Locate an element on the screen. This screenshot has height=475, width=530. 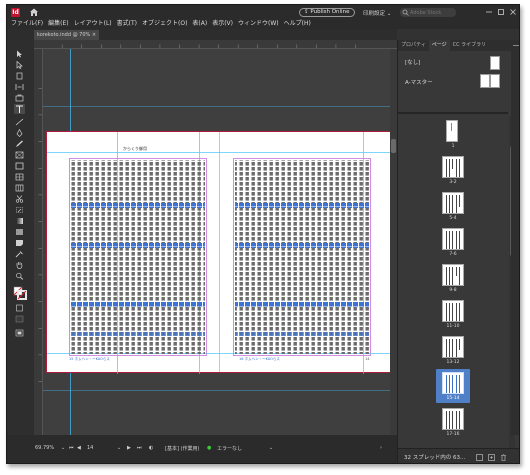
fill-stroke-swatch-icon is located at coordinates (20, 293).